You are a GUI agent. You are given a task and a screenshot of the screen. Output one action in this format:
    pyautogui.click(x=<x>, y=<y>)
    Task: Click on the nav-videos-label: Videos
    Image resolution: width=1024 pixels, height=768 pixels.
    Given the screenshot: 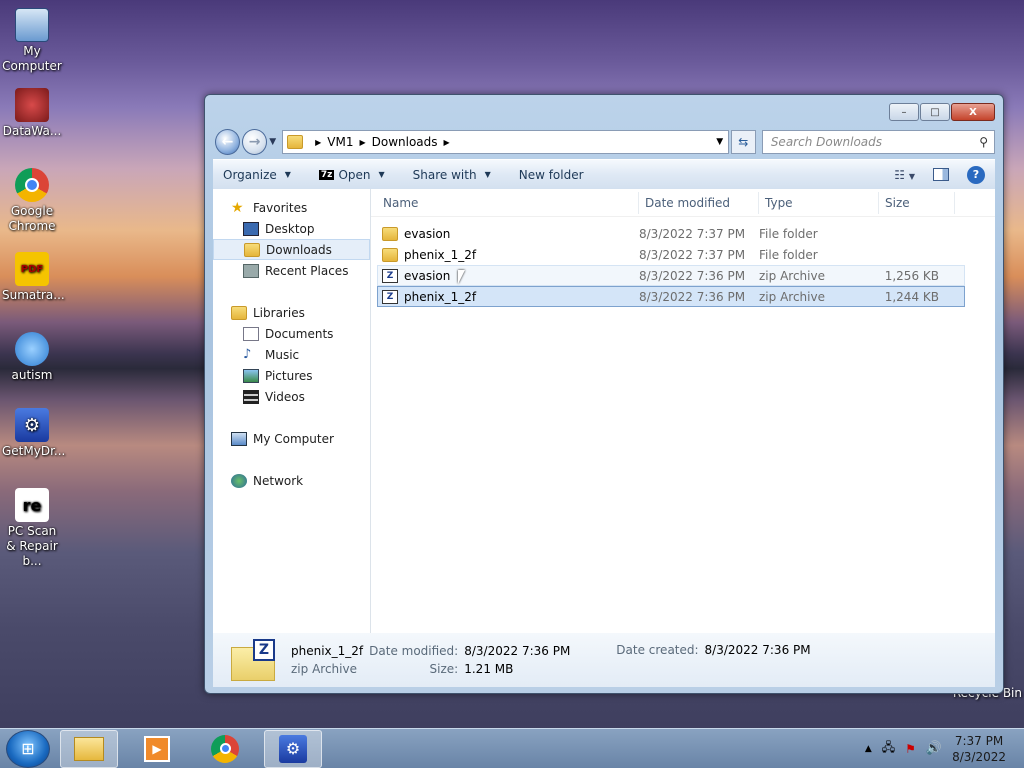 What is the action you would take?
    pyautogui.click(x=285, y=396)
    